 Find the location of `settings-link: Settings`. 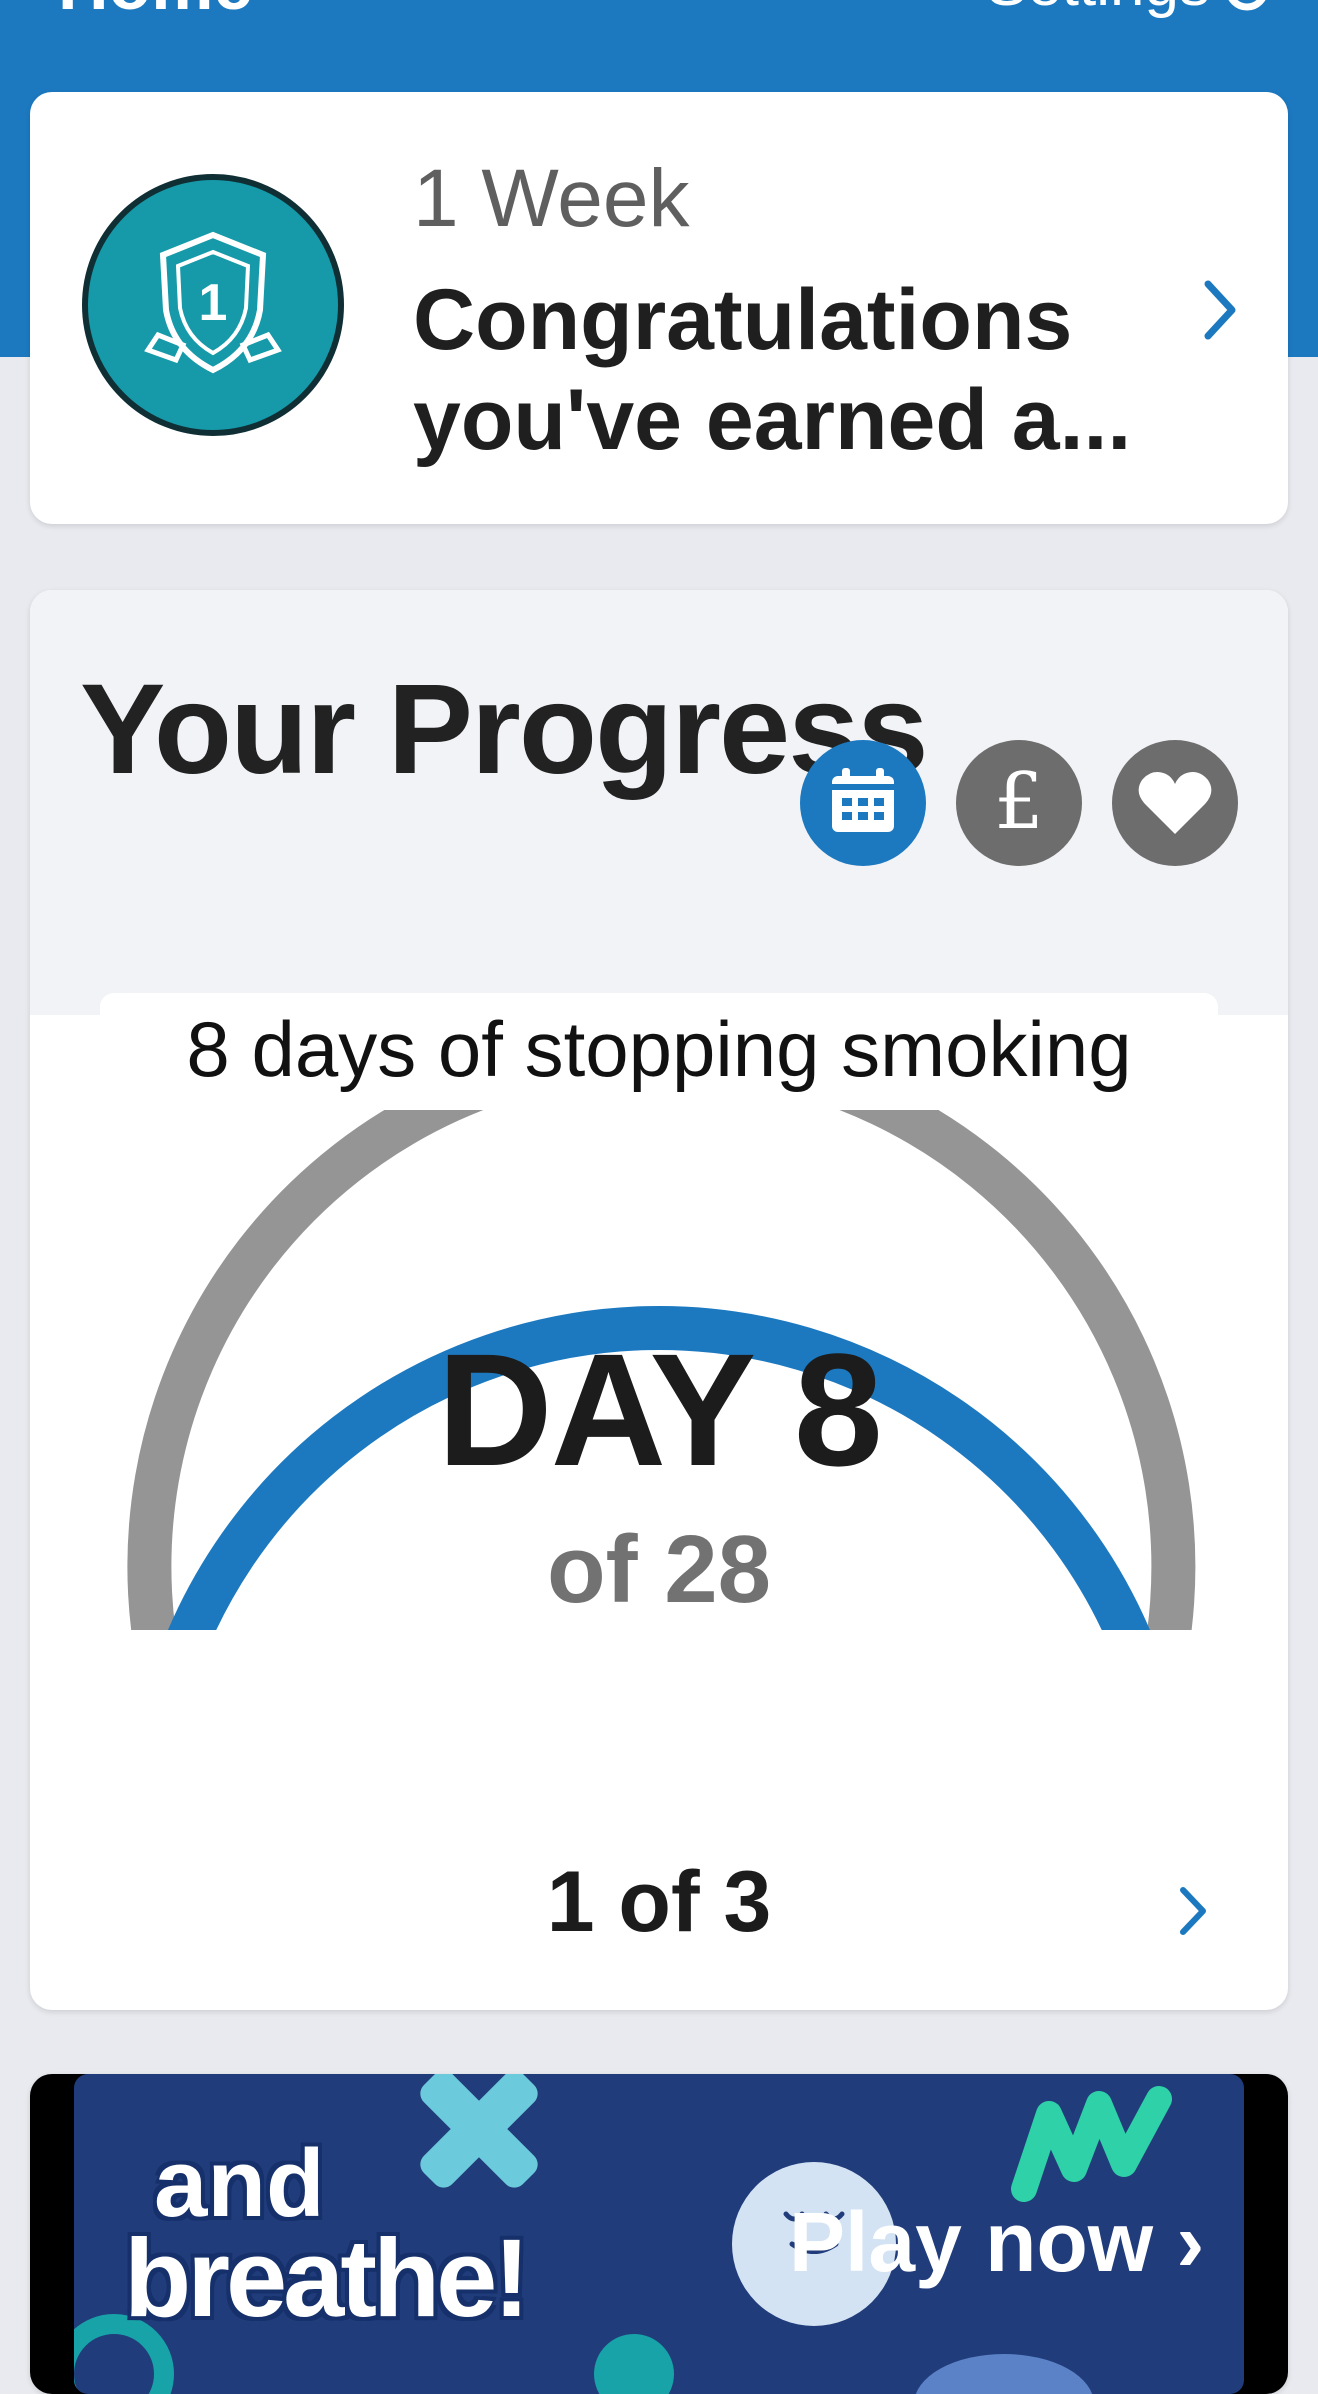

settings-link: Settings is located at coordinates (1098, 10).